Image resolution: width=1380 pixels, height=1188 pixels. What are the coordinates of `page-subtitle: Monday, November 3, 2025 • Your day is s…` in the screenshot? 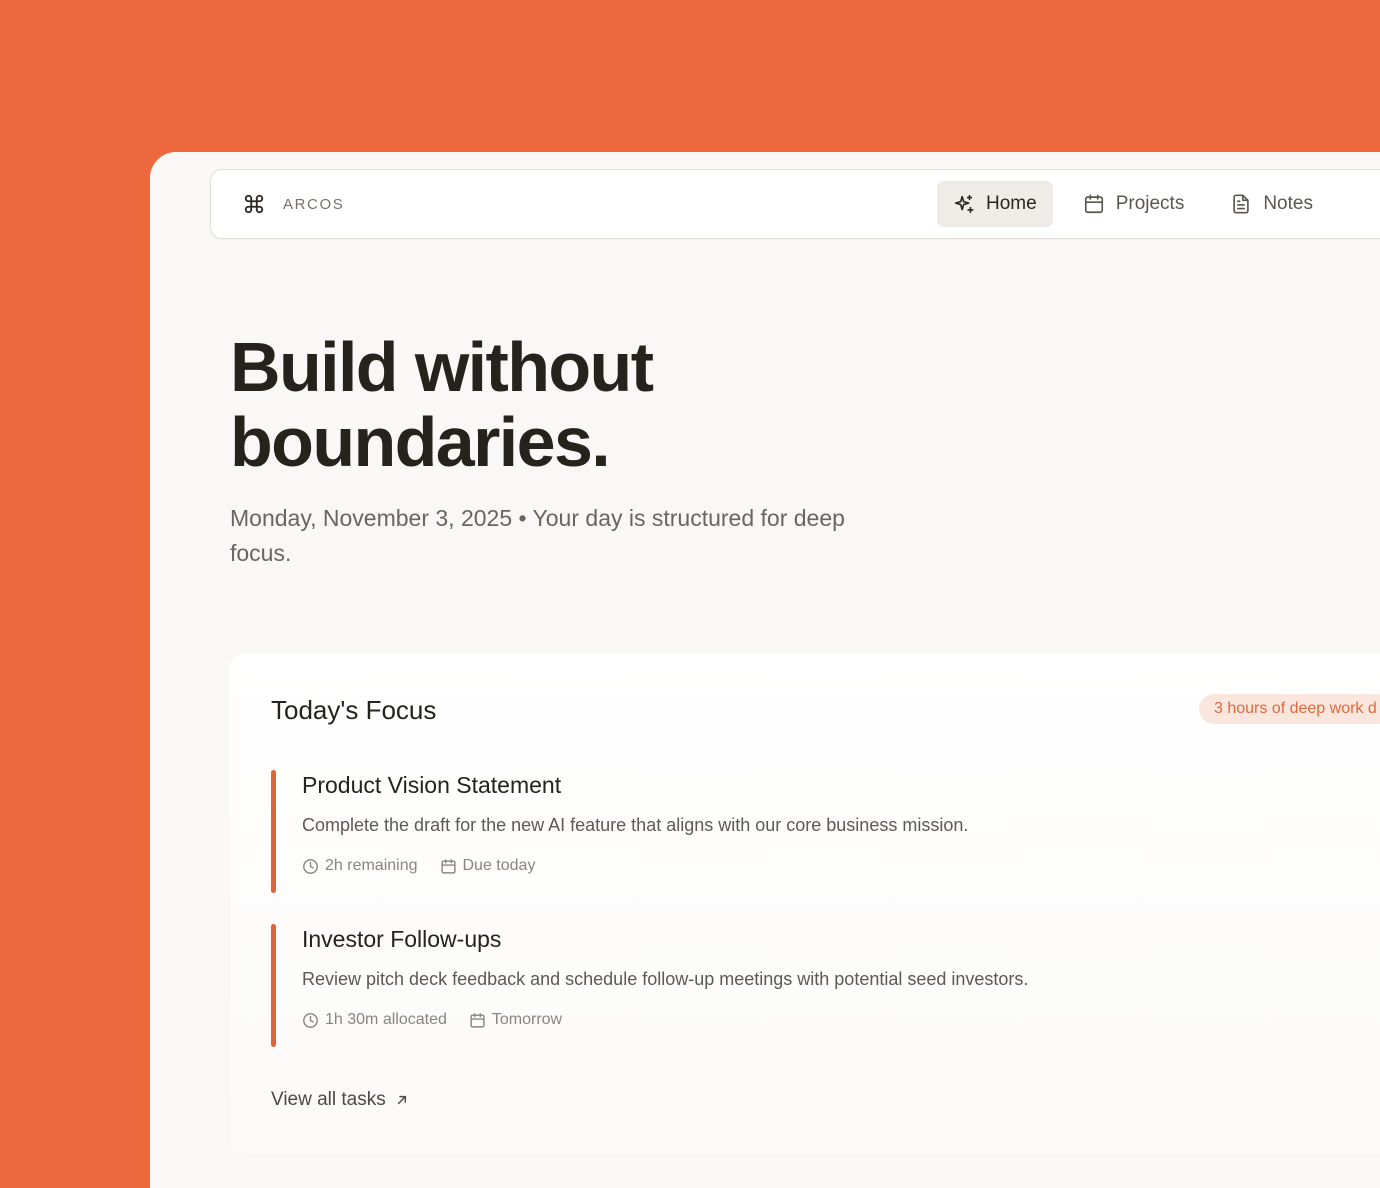 It's located at (537, 535).